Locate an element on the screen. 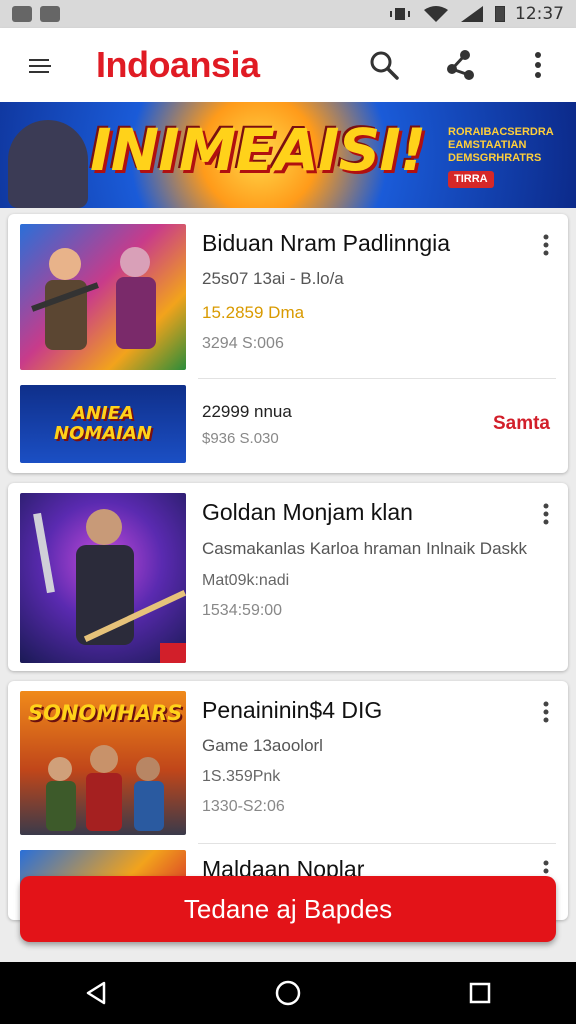 Image resolution: width=576 pixels, height=1024 pixels. vibrate-icon is located at coordinates (400, 14).